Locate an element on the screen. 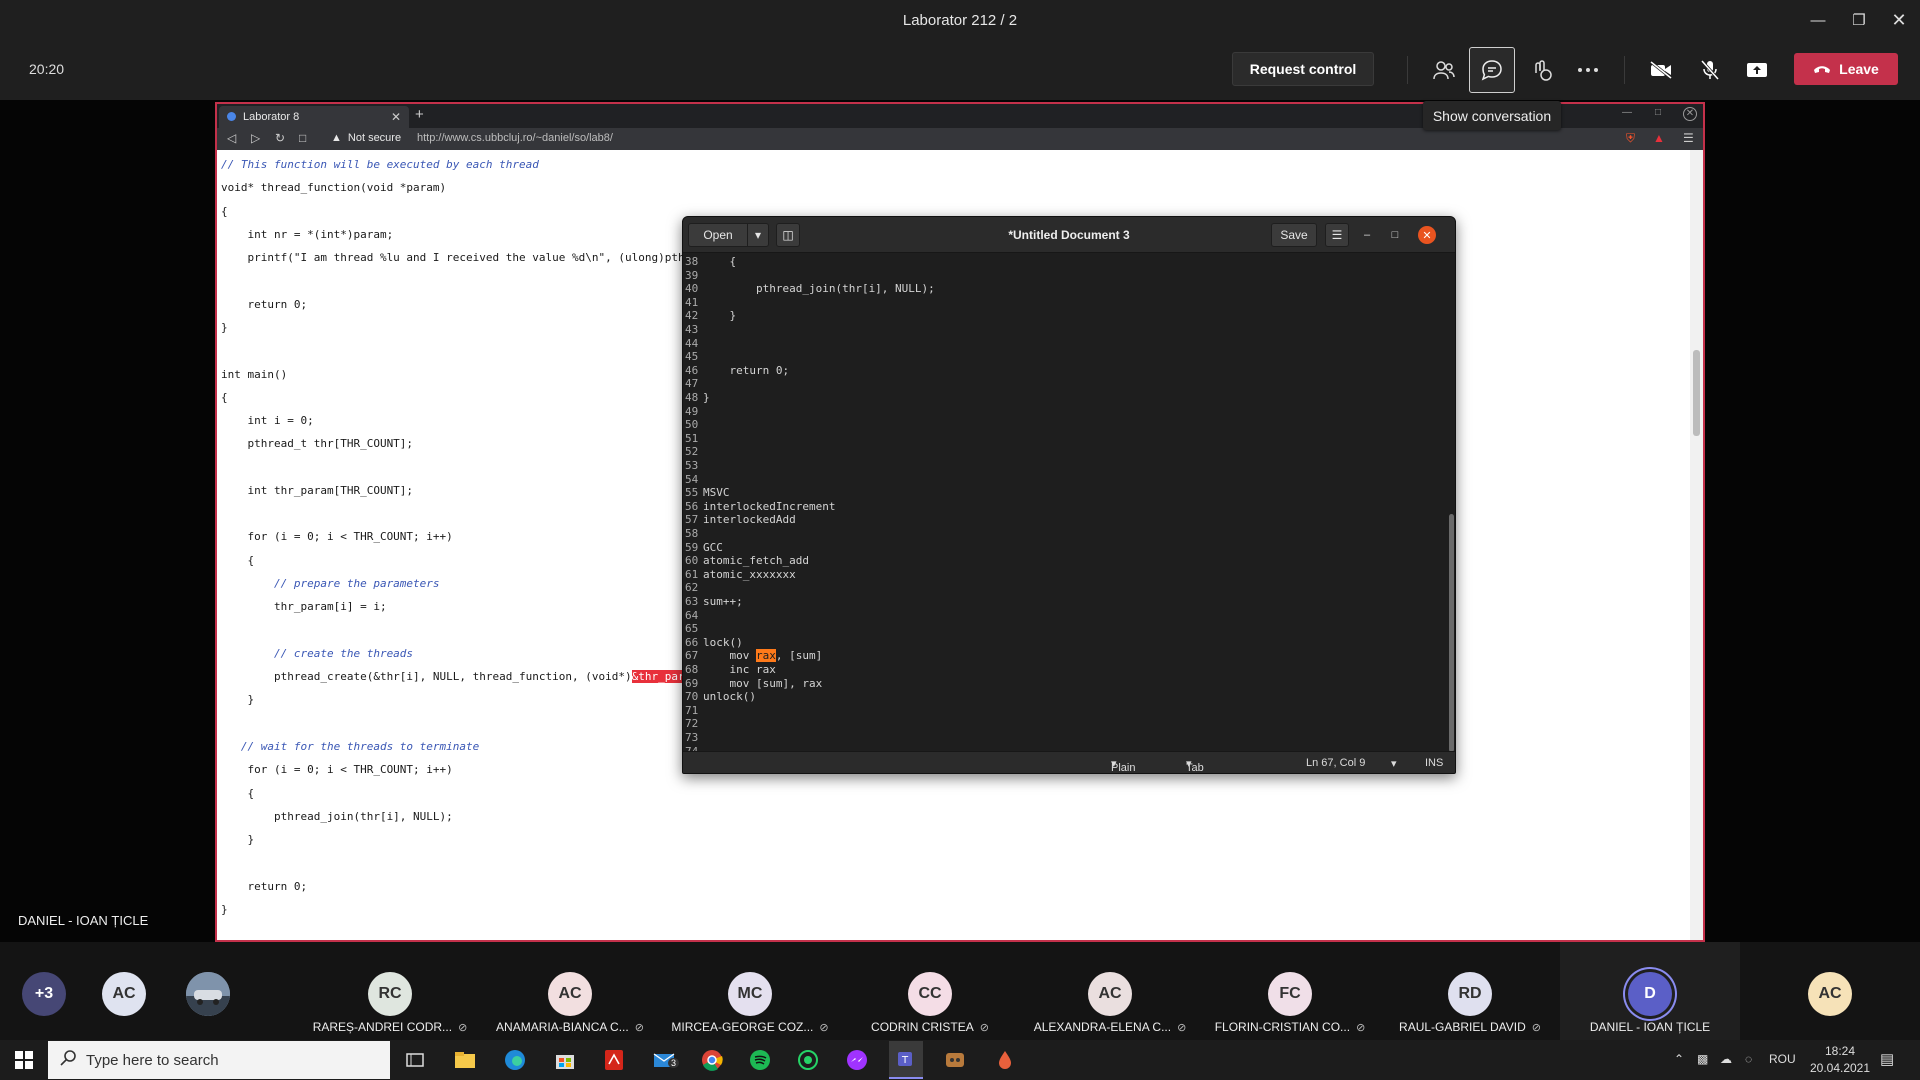 This screenshot has width=1920, height=1080. avatar: AC is located at coordinates (1830, 994).